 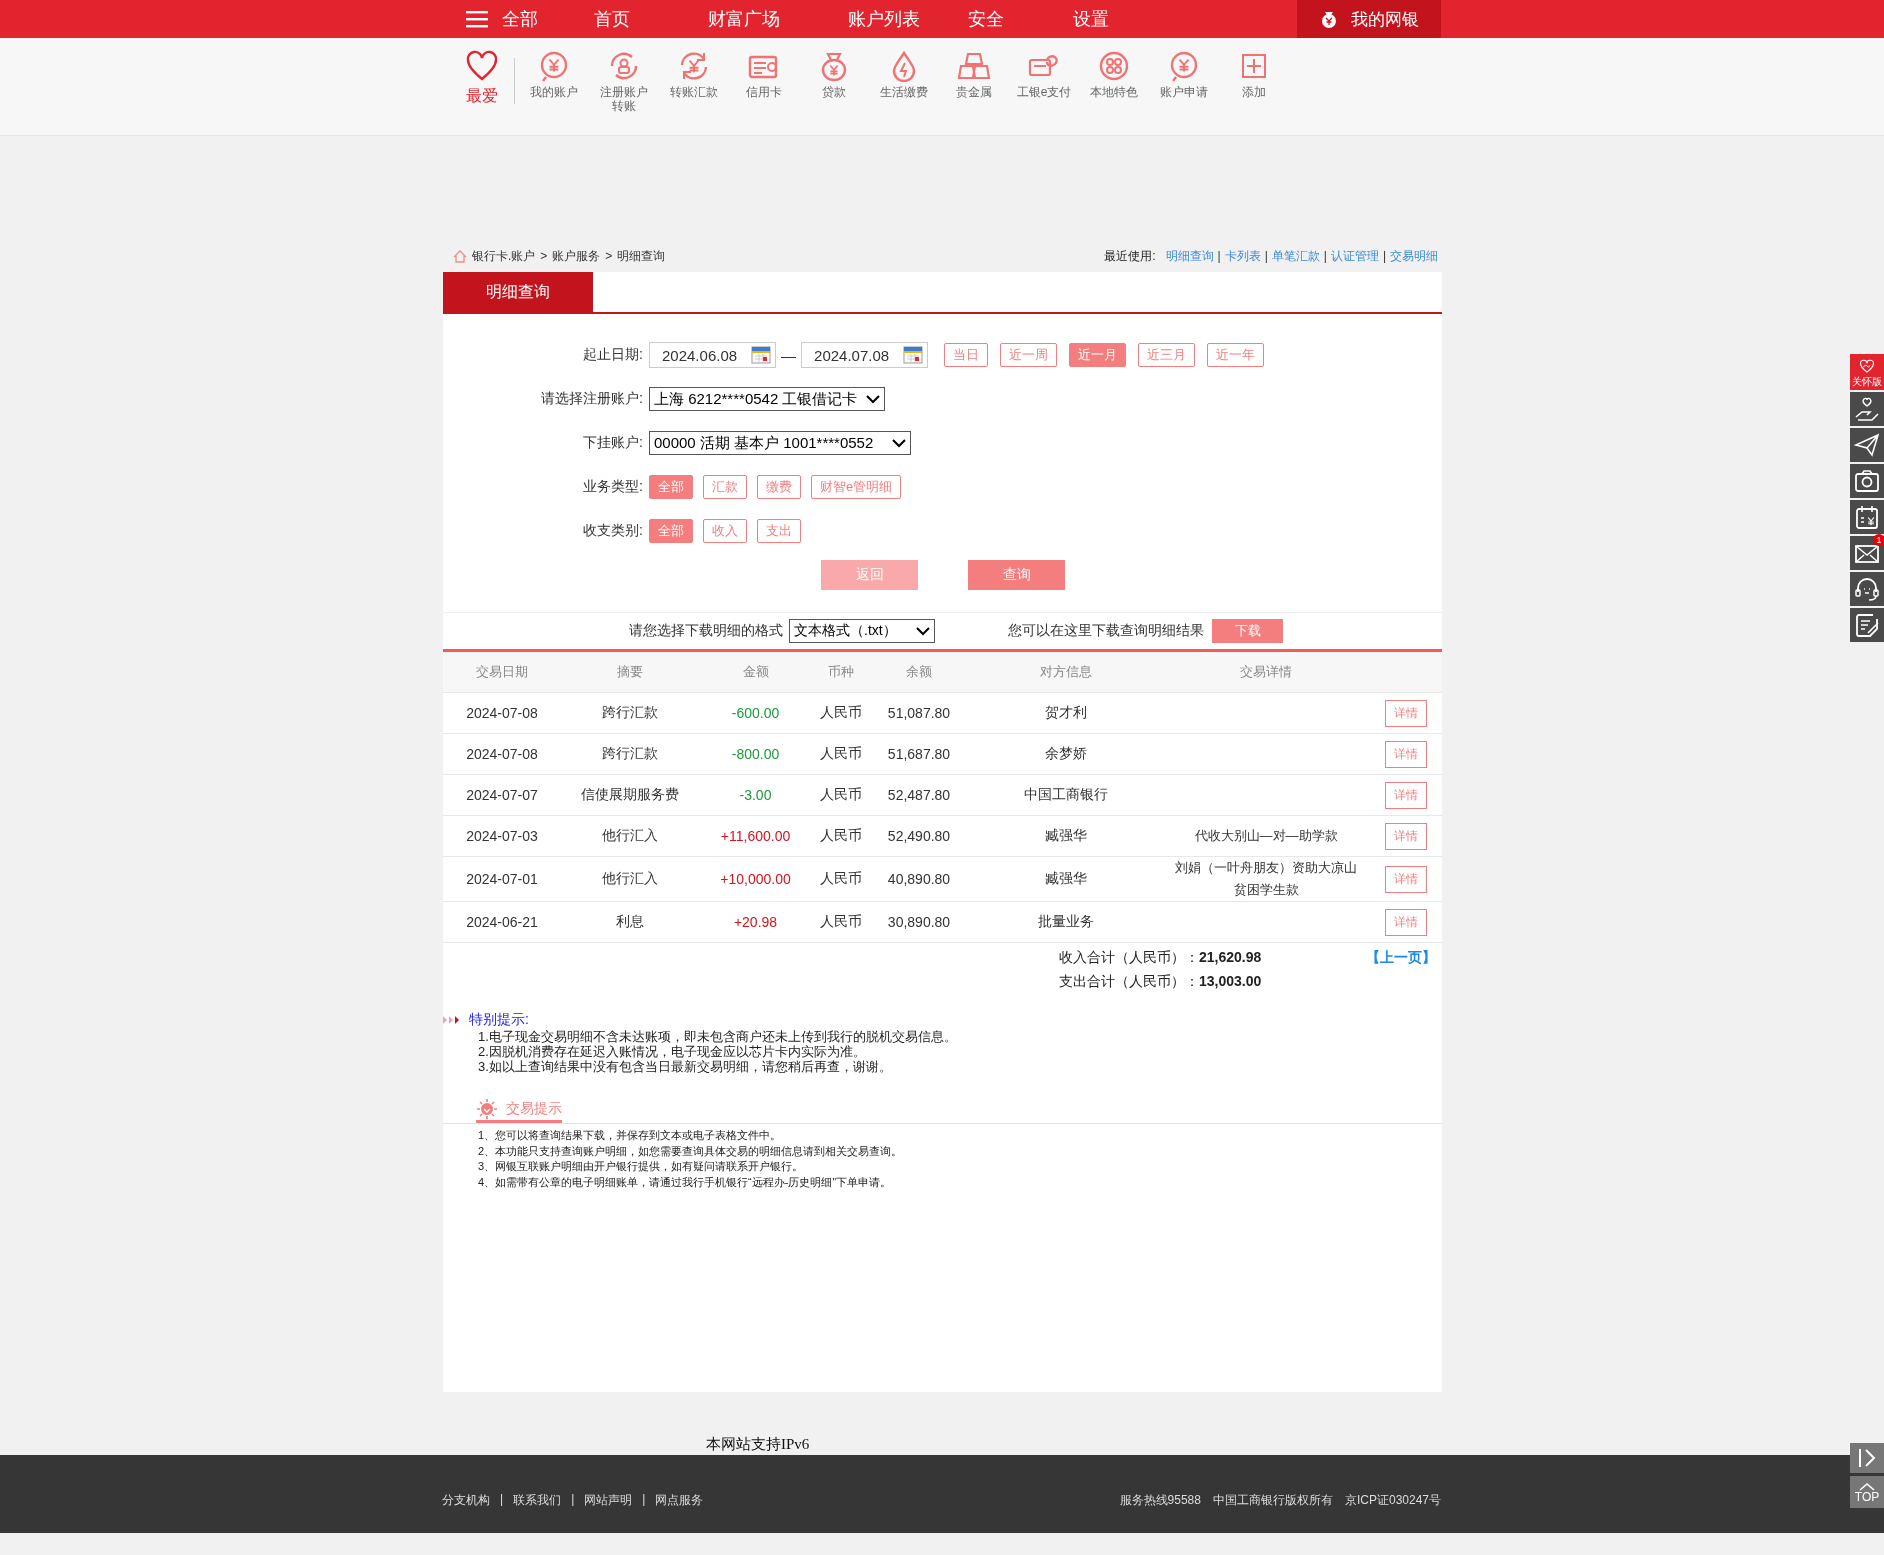 I want to click on footer-link: 联系我们, so click(x=537, y=1500).